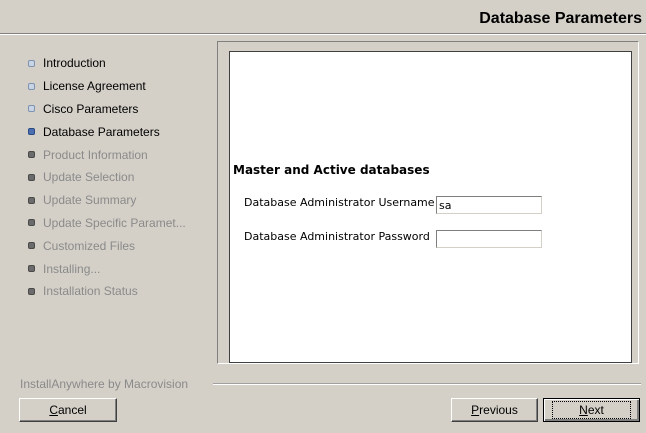  I want to click on step-cisco-parameters: Cisco Parameters, so click(123, 109).